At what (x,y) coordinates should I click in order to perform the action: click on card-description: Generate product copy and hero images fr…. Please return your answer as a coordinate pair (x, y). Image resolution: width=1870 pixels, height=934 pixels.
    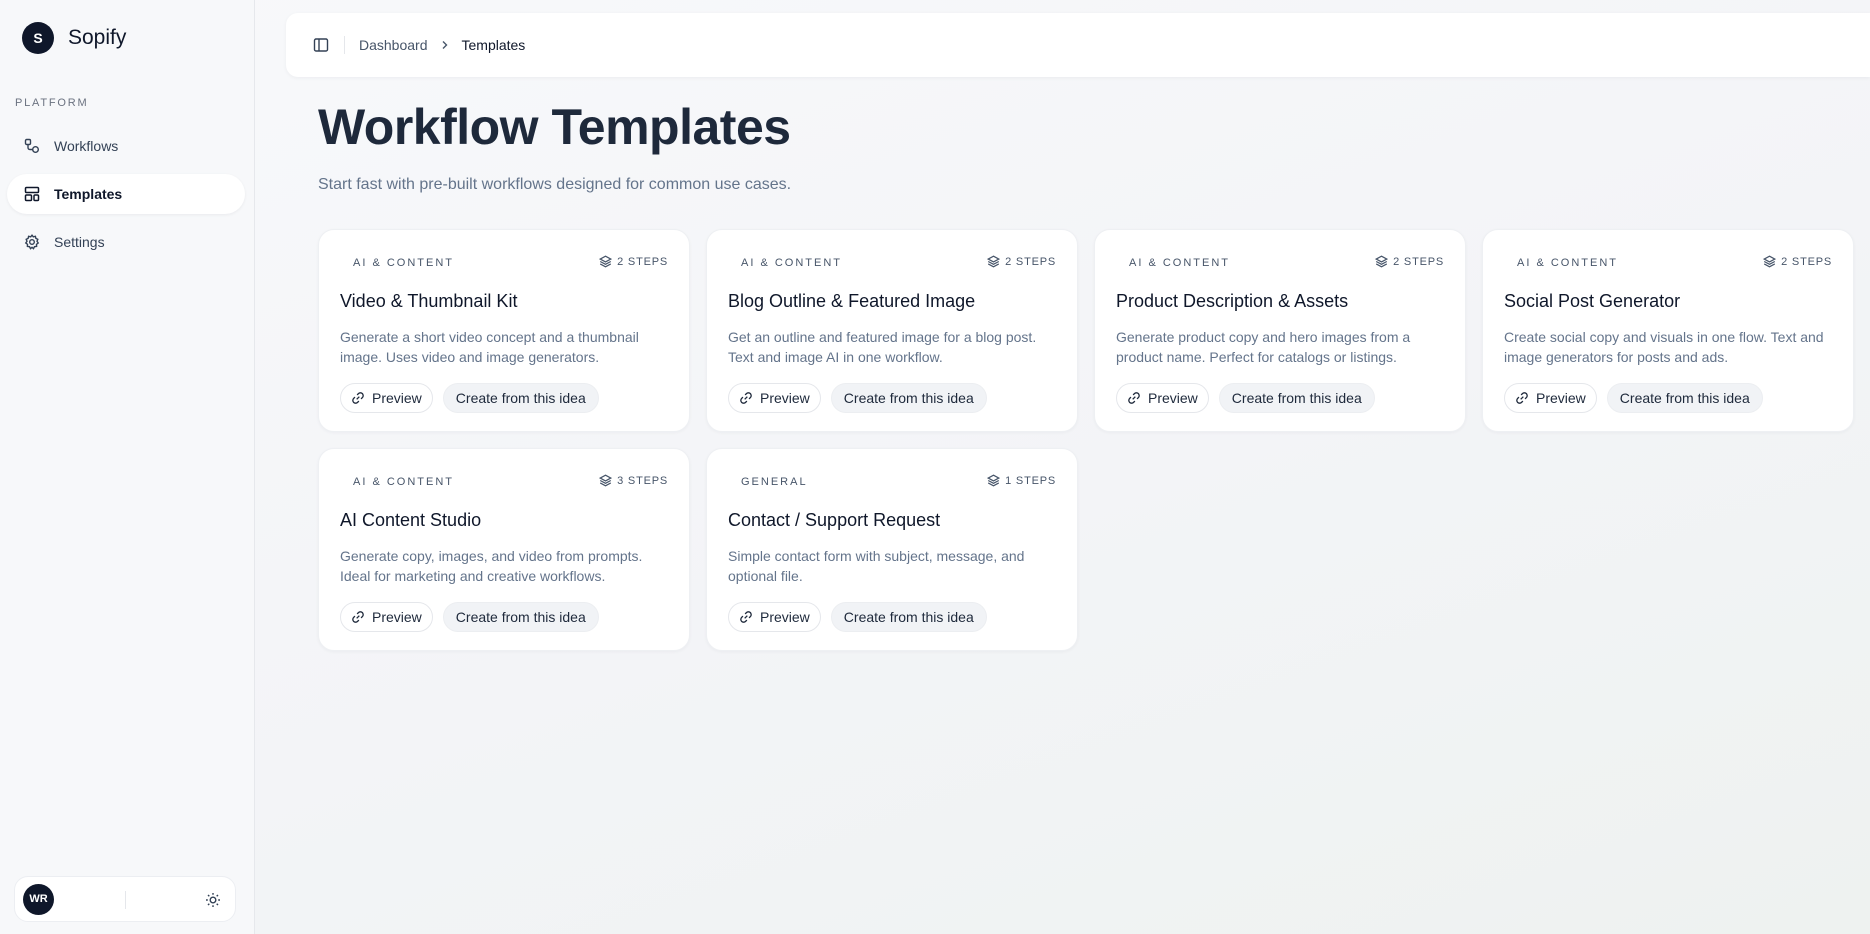
    Looking at the image, I should click on (1263, 347).